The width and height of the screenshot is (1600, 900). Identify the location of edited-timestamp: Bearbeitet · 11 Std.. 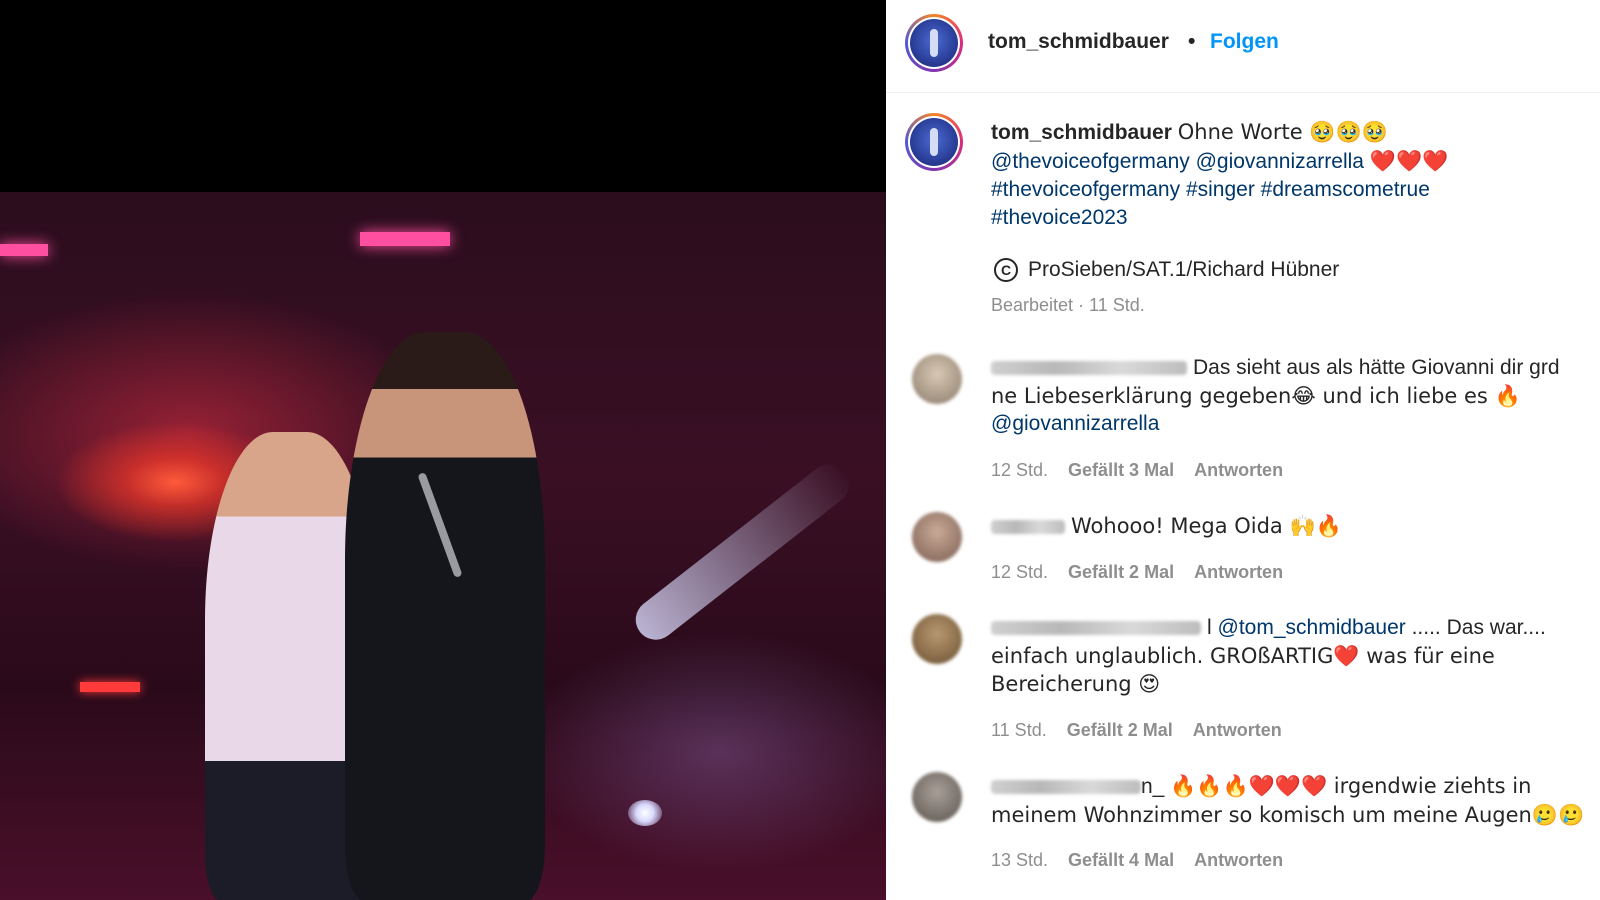
(1068, 305).